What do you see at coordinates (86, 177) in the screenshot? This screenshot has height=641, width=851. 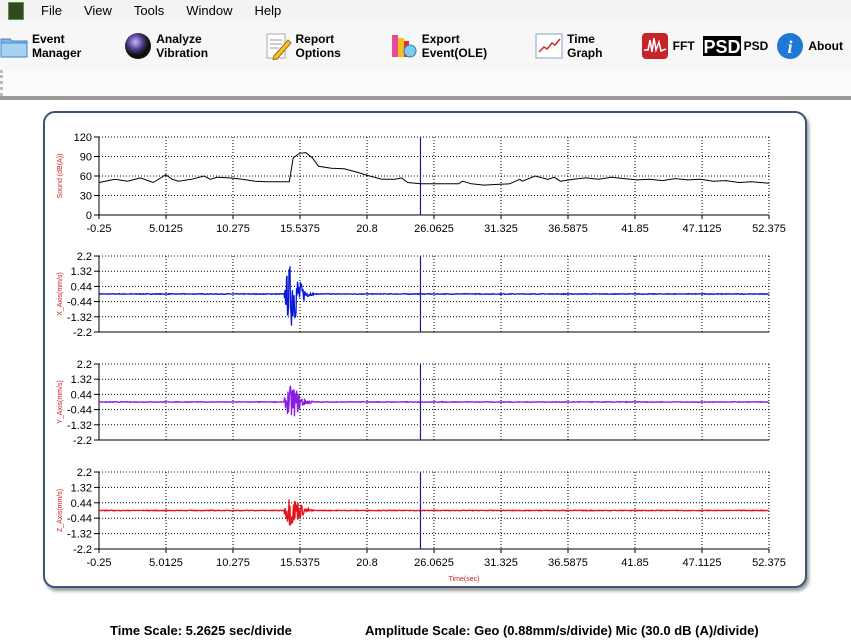 I see `y-tick-label: 60` at bounding box center [86, 177].